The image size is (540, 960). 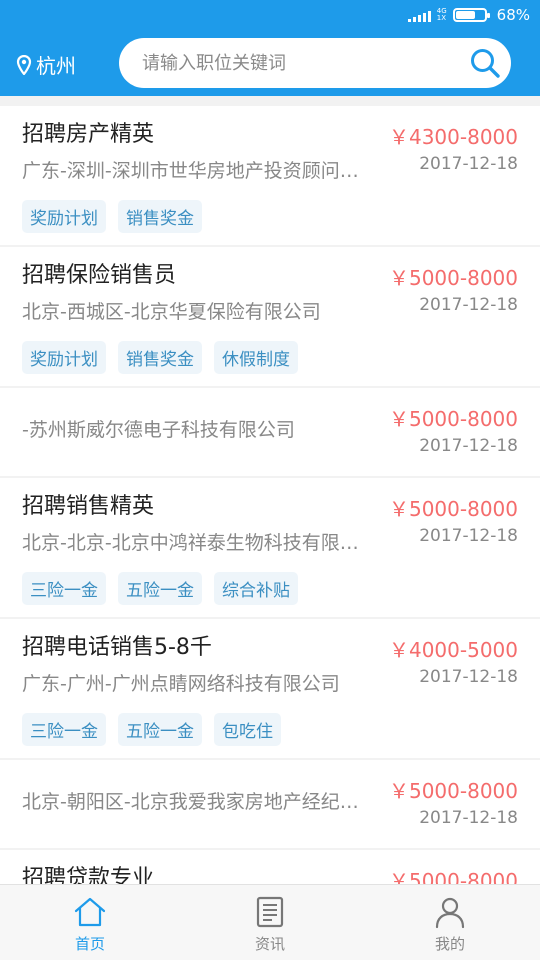 I want to click on status-indicators: 4G 1X 68%, so click(x=468, y=15).